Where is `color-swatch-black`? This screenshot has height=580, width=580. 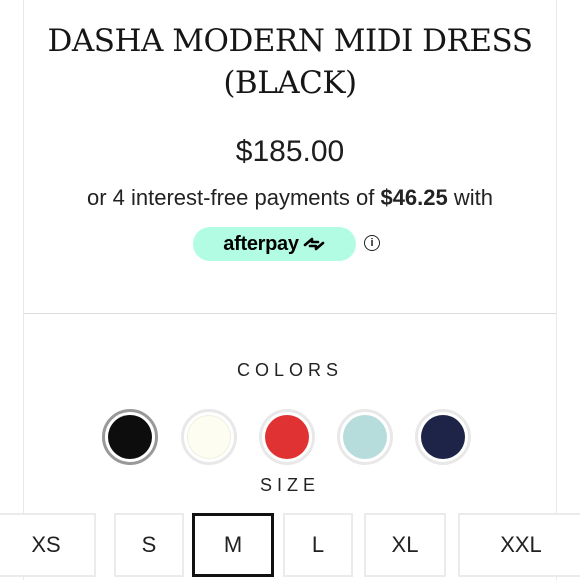
color-swatch-black is located at coordinates (130, 437).